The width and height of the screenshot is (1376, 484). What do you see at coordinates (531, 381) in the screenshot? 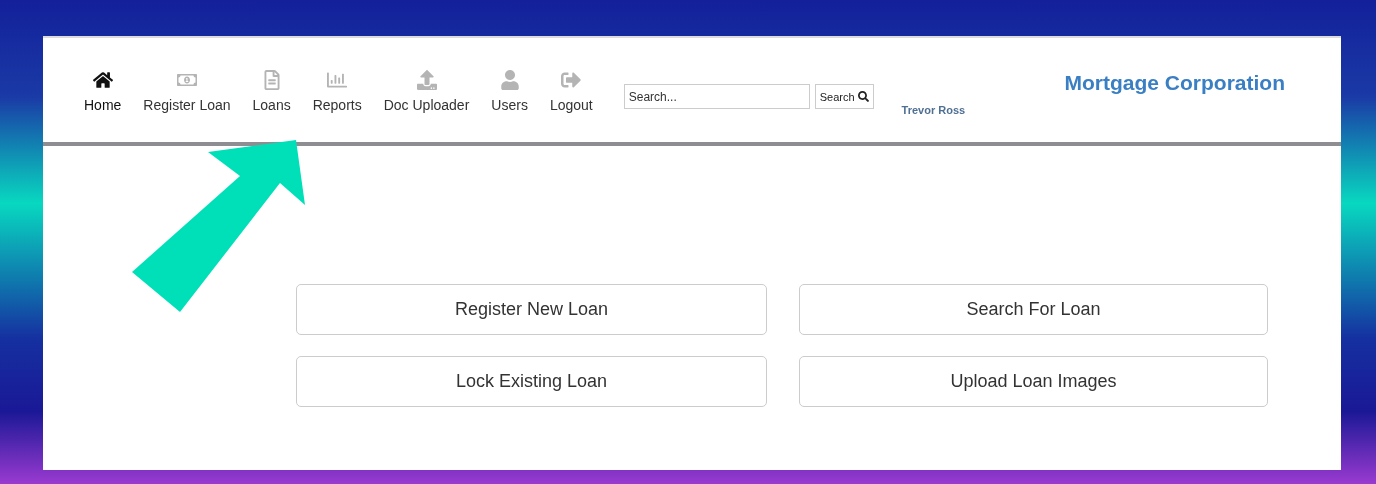
I see `action-button: Lock Existing Loan` at bounding box center [531, 381].